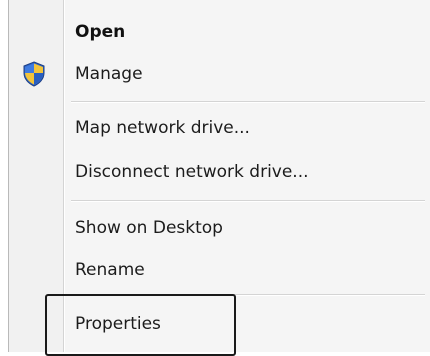 Image resolution: width=430 pixels, height=356 pixels. What do you see at coordinates (219, 270) in the screenshot?
I see `menu-item-rename: Rename` at bounding box center [219, 270].